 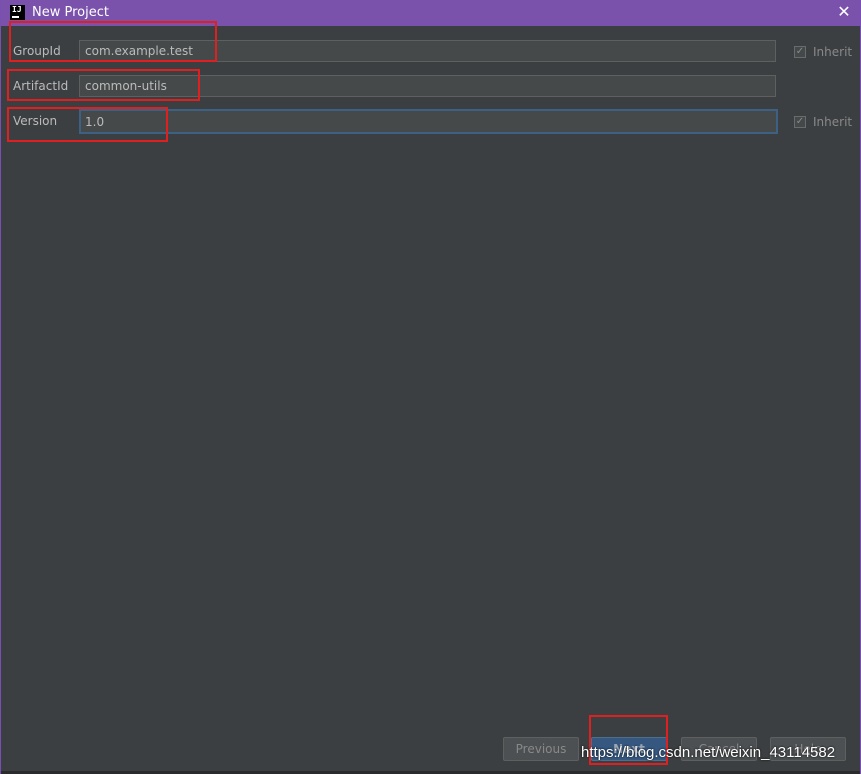 I want to click on next-button: Next, so click(x=629, y=749).